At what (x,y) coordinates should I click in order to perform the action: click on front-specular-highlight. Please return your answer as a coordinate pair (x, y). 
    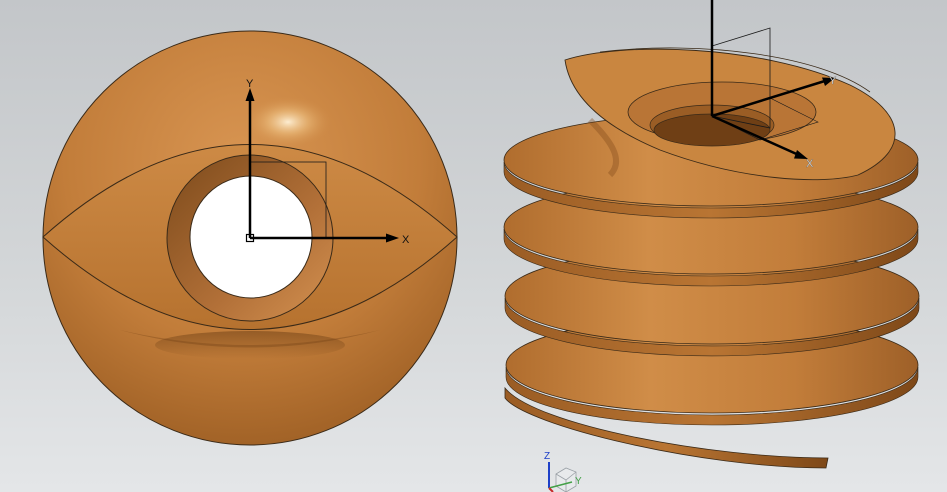
    Looking at the image, I should click on (288, 122).